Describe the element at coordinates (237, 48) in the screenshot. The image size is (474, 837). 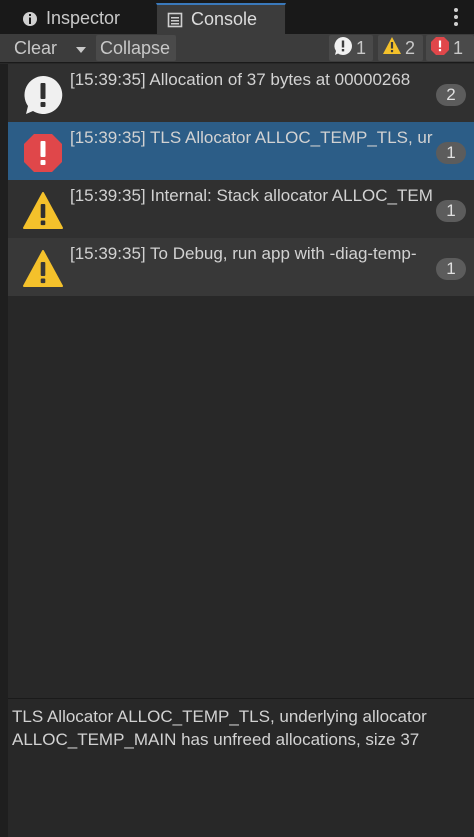
I see `console-toolbar: Clear Collapse 1 2 1` at that location.